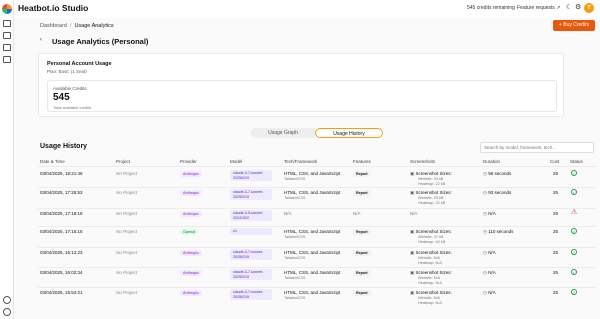 Image resolution: width=600 pixels, height=319 pixels. Describe the element at coordinates (7, 159) in the screenshot. I see `sidebar` at that location.